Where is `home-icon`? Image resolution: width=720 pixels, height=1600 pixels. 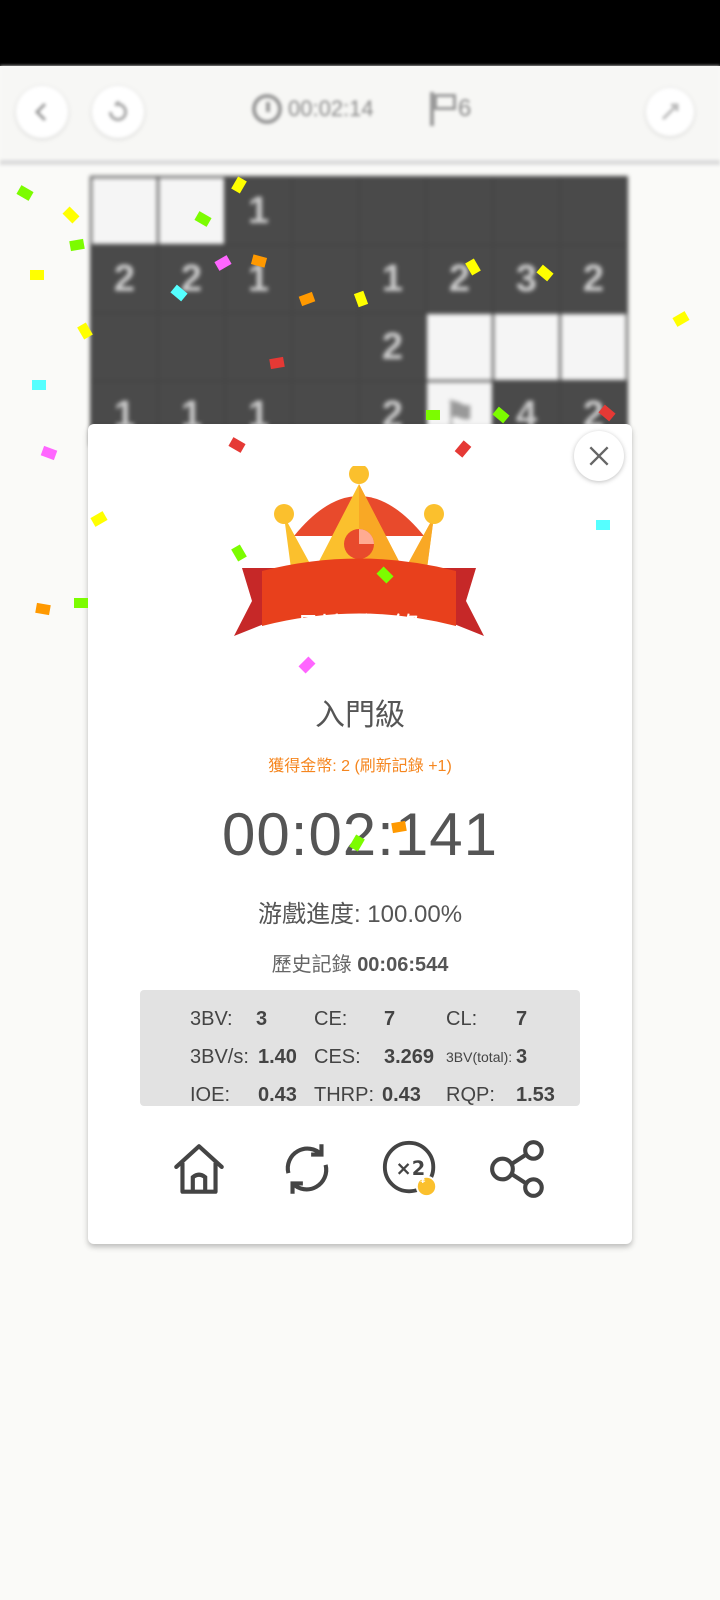
home-icon is located at coordinates (199, 1169).